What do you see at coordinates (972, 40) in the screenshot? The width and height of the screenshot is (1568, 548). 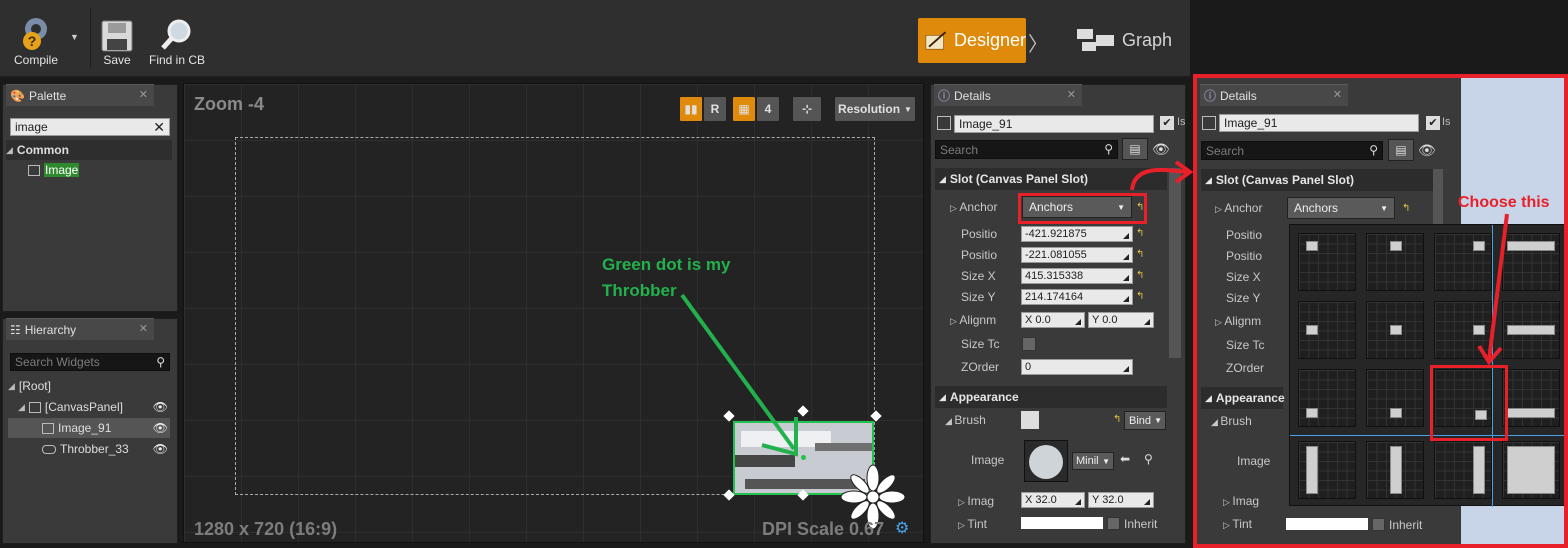 I see `designer-mode-button: Designer` at bounding box center [972, 40].